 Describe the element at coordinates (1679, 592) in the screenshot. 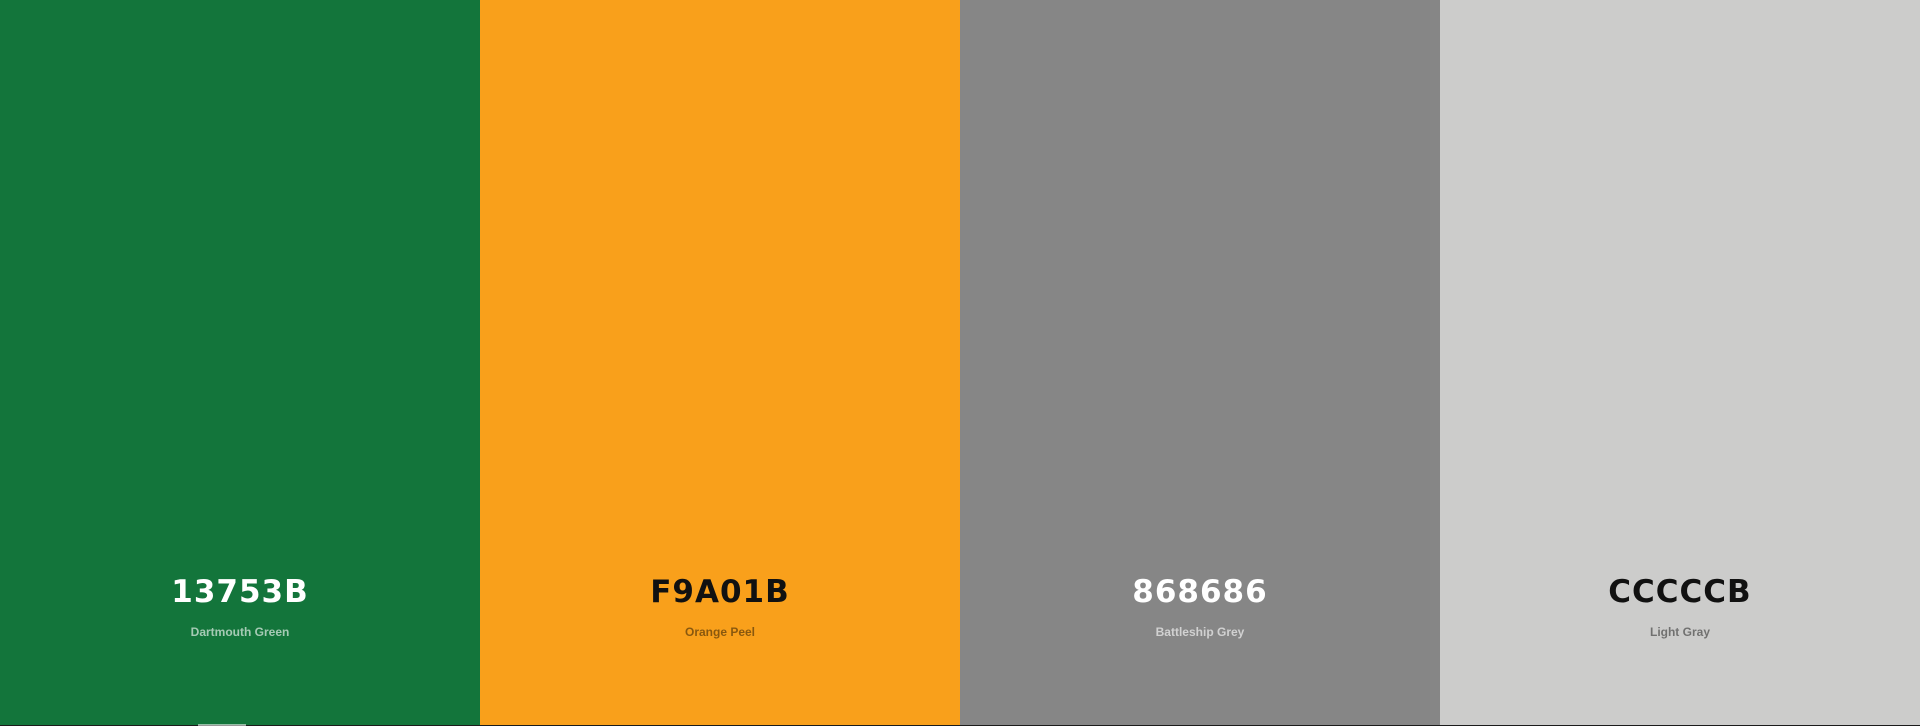

I see `hex-code: CCCCCB` at that location.